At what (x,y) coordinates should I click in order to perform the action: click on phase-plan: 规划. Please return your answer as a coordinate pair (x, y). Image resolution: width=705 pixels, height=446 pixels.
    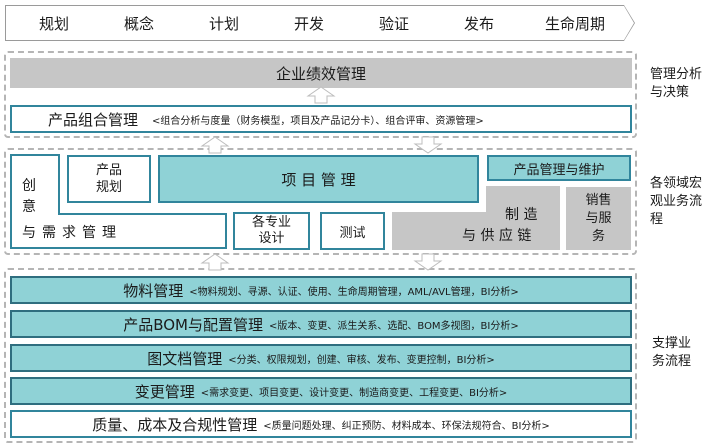
    Looking at the image, I should click on (54, 23).